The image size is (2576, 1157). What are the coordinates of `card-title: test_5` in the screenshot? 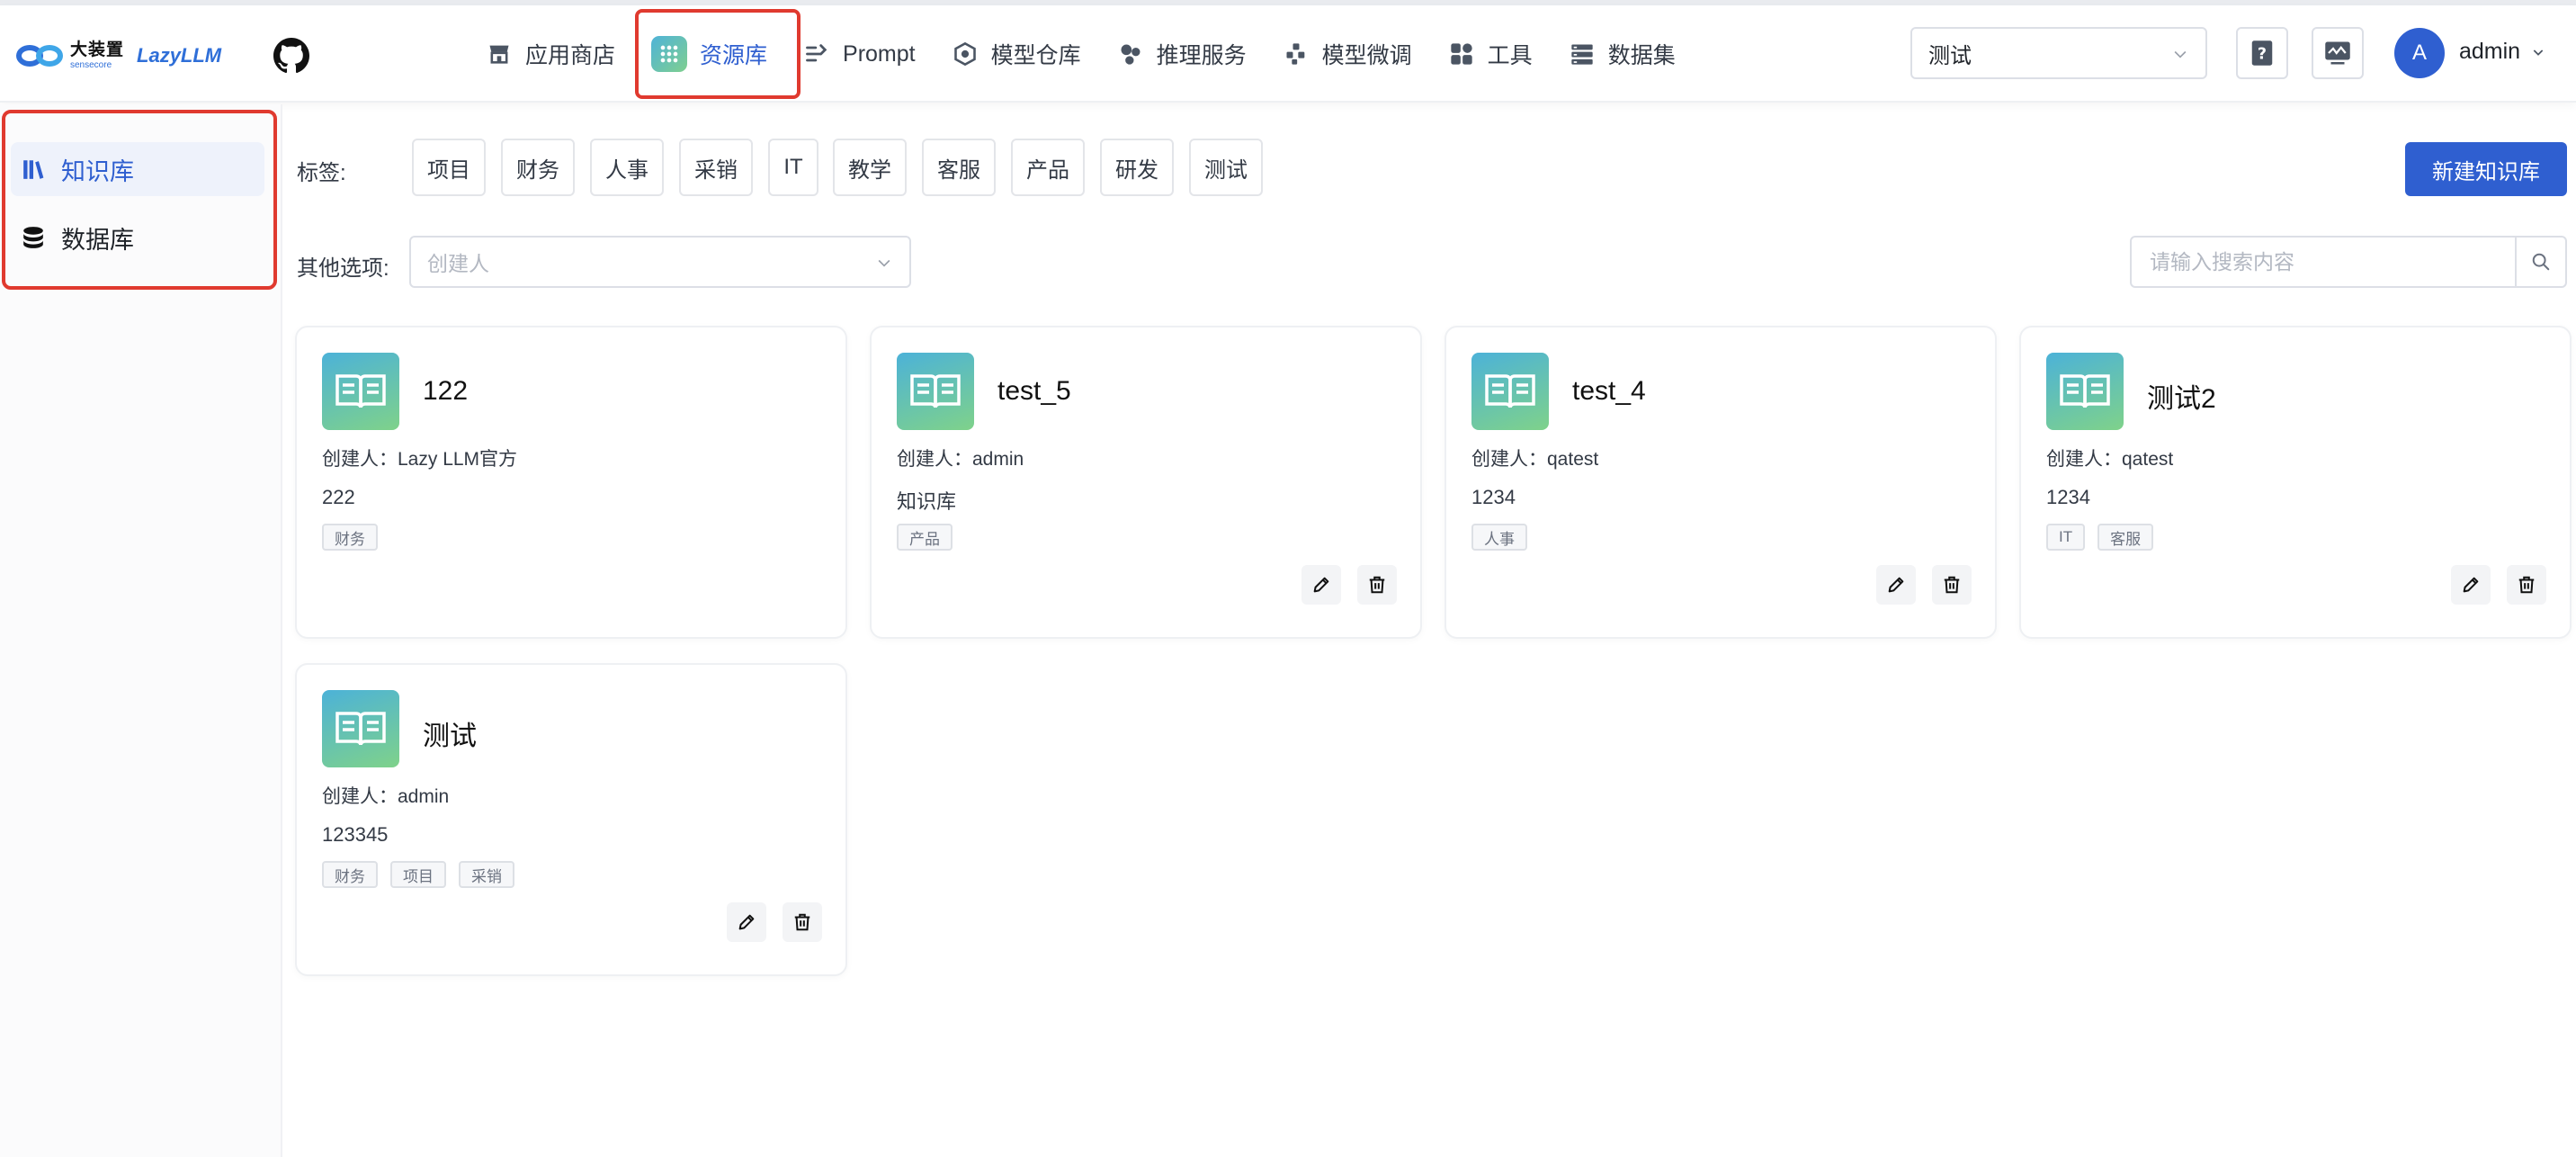 It's located at (1034, 391).